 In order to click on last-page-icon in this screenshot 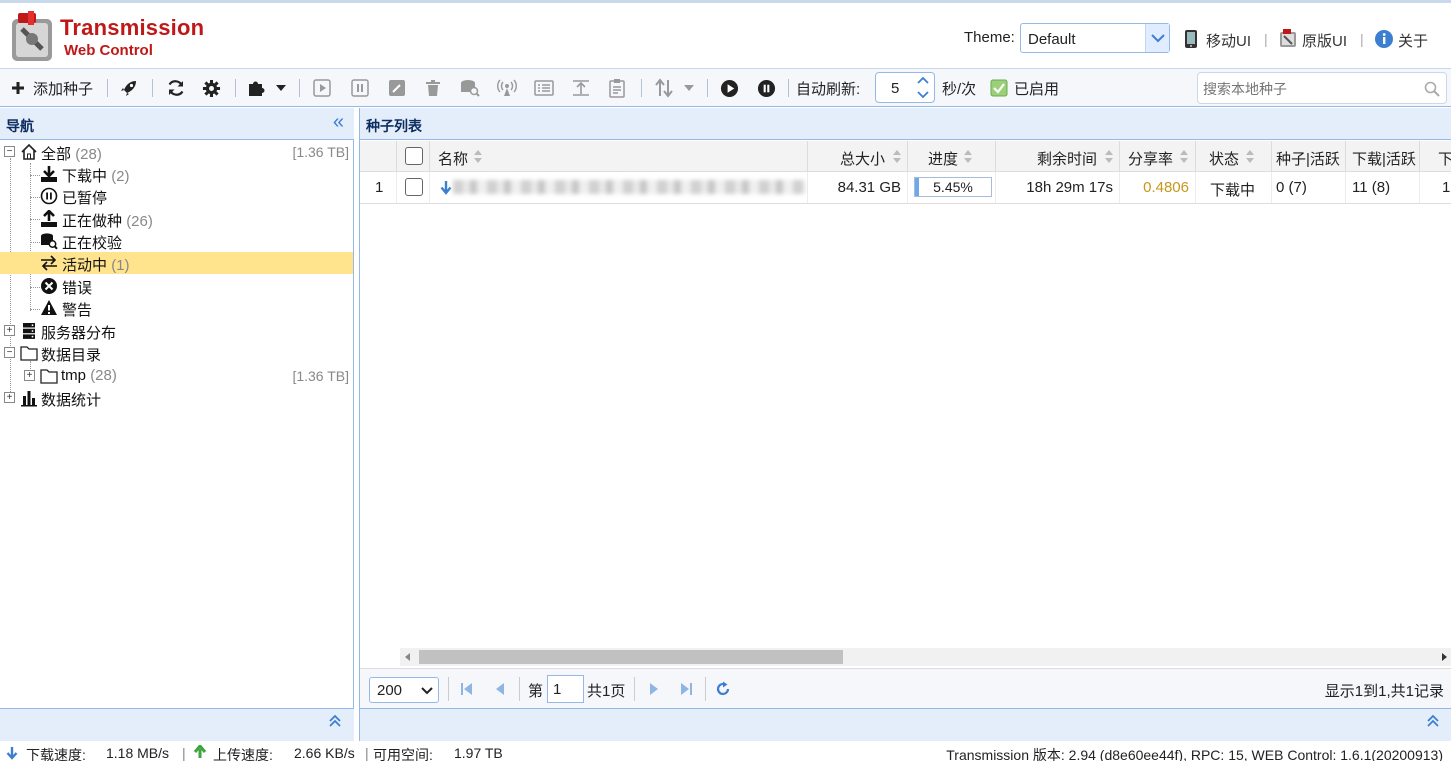, I will do `click(686, 689)`.